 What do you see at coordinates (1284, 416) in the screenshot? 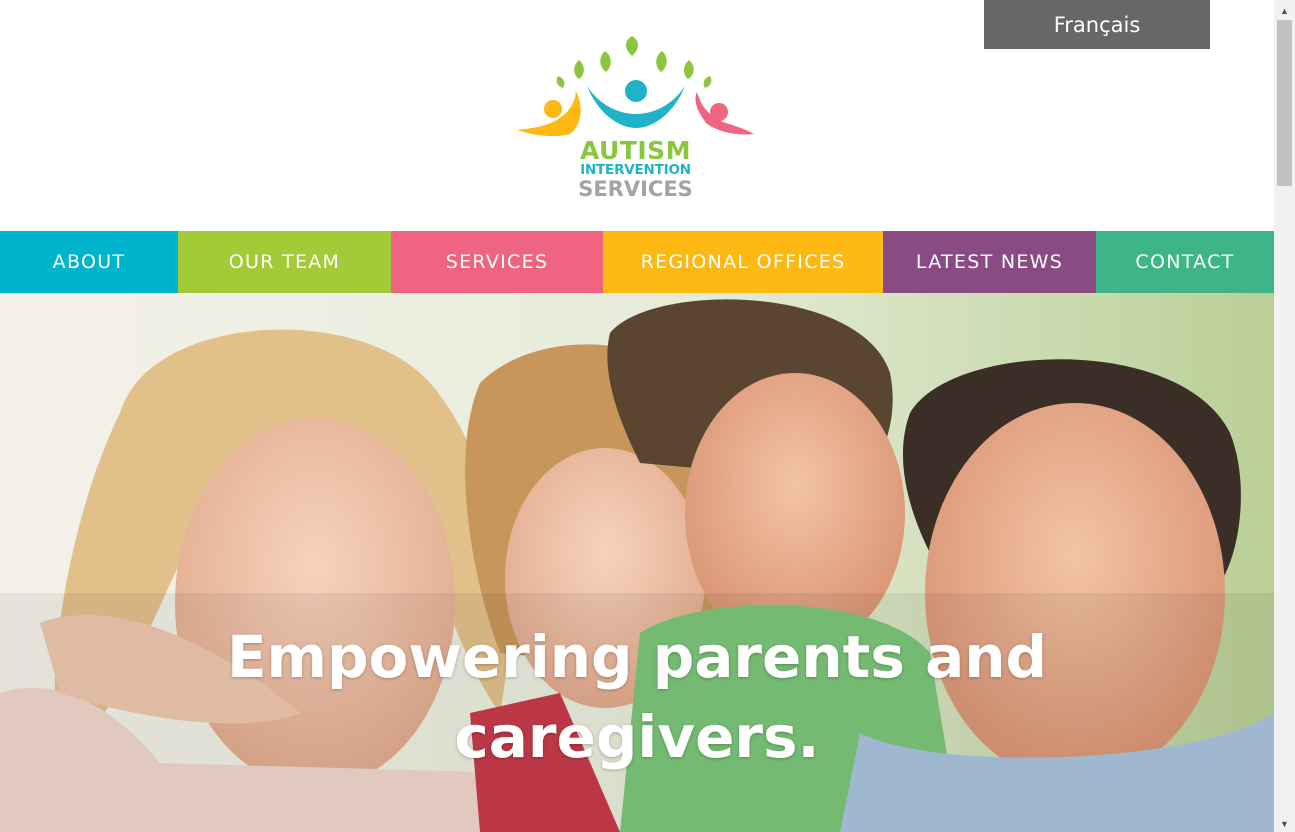
I see `vertical-scrollbar: ▲ ▼` at bounding box center [1284, 416].